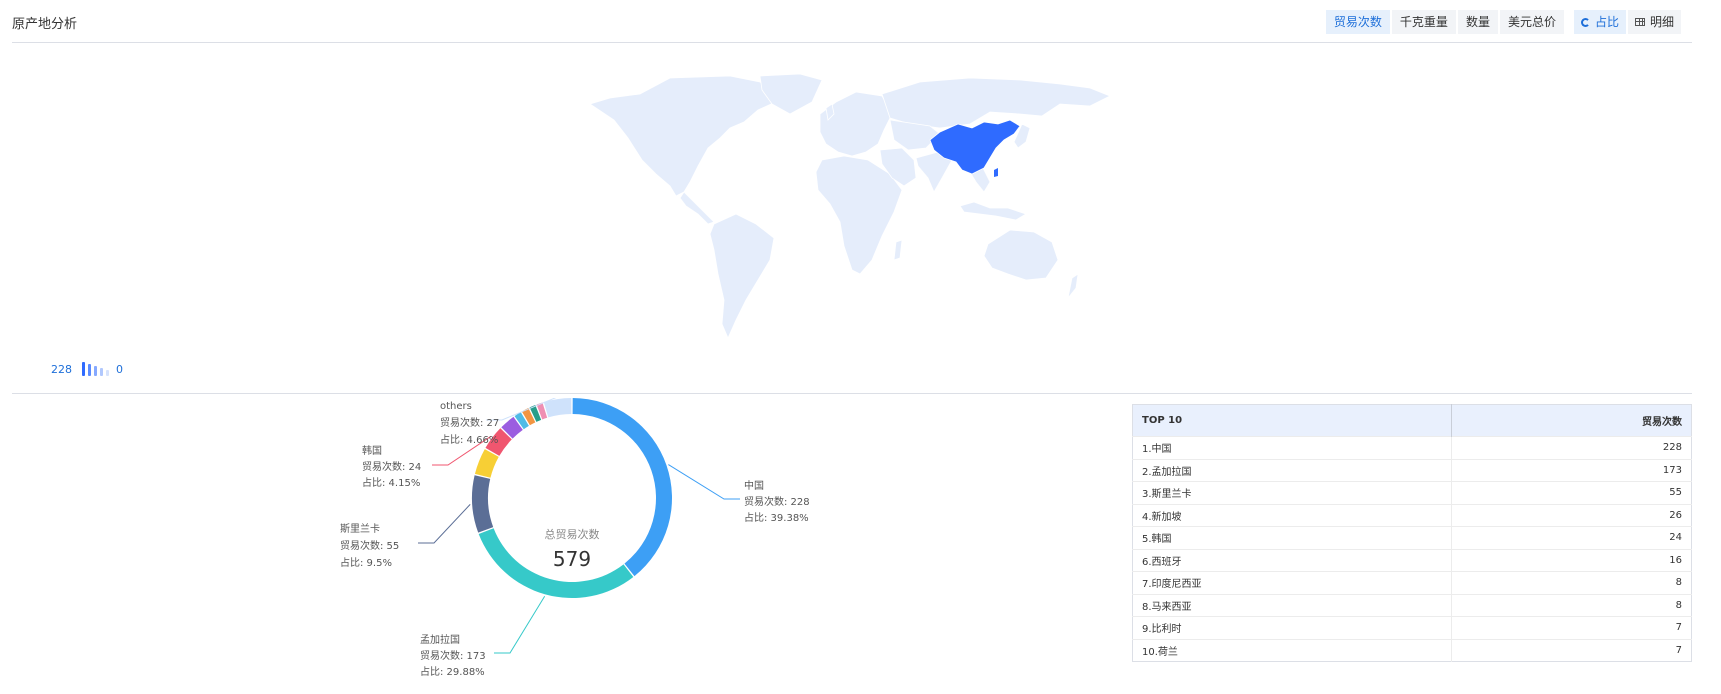  Describe the element at coordinates (119, 369) in the screenshot. I see `legend-min-value: 0` at that location.